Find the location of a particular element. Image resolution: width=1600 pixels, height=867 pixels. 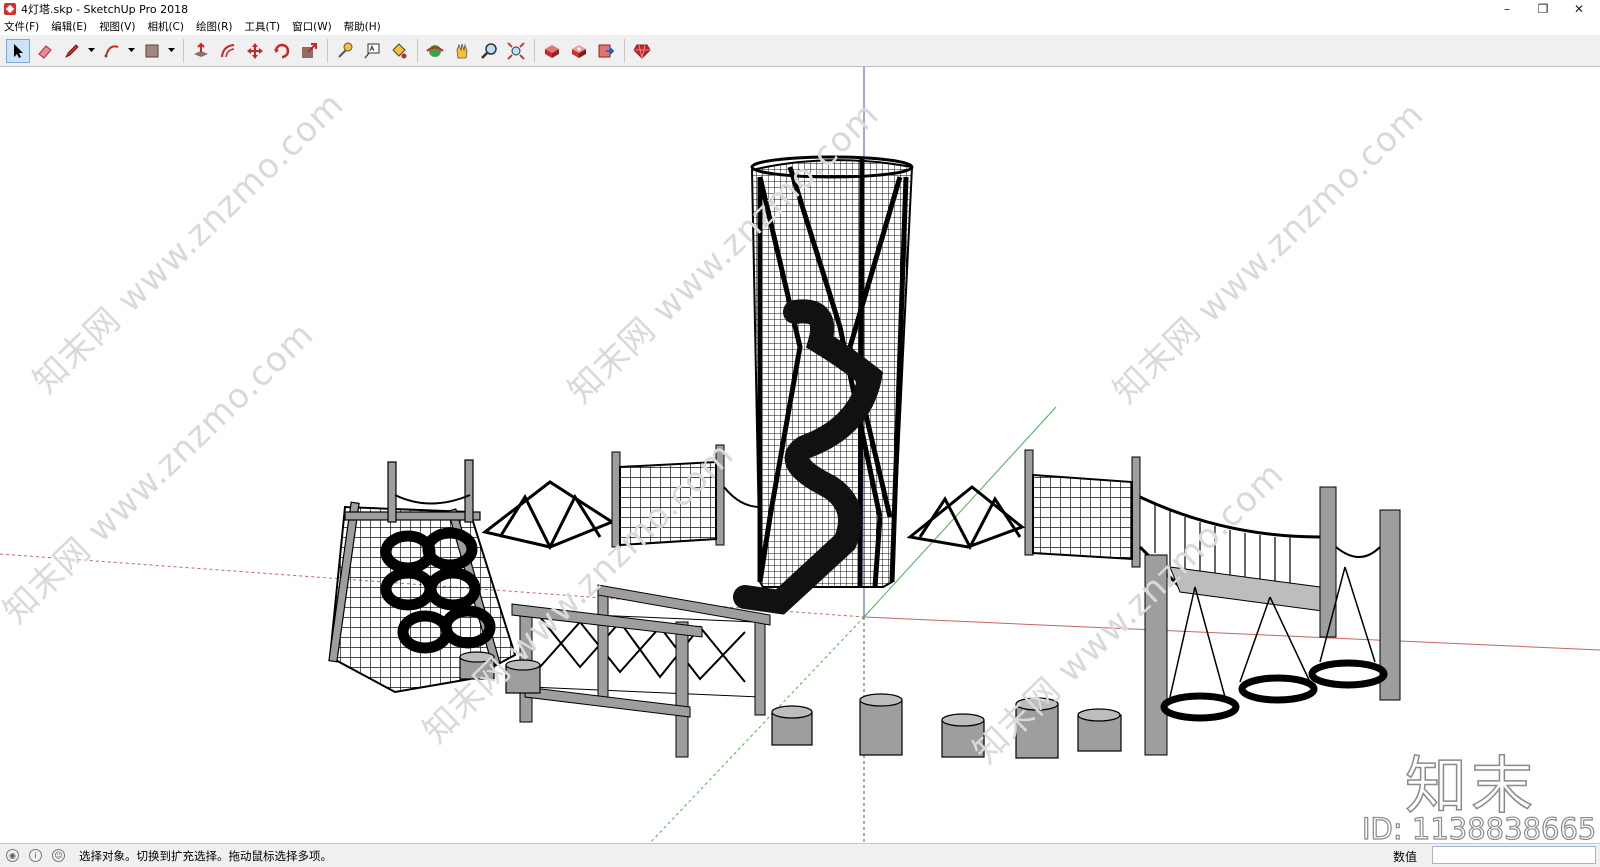

zoom-extents-icon is located at coordinates (516, 50).